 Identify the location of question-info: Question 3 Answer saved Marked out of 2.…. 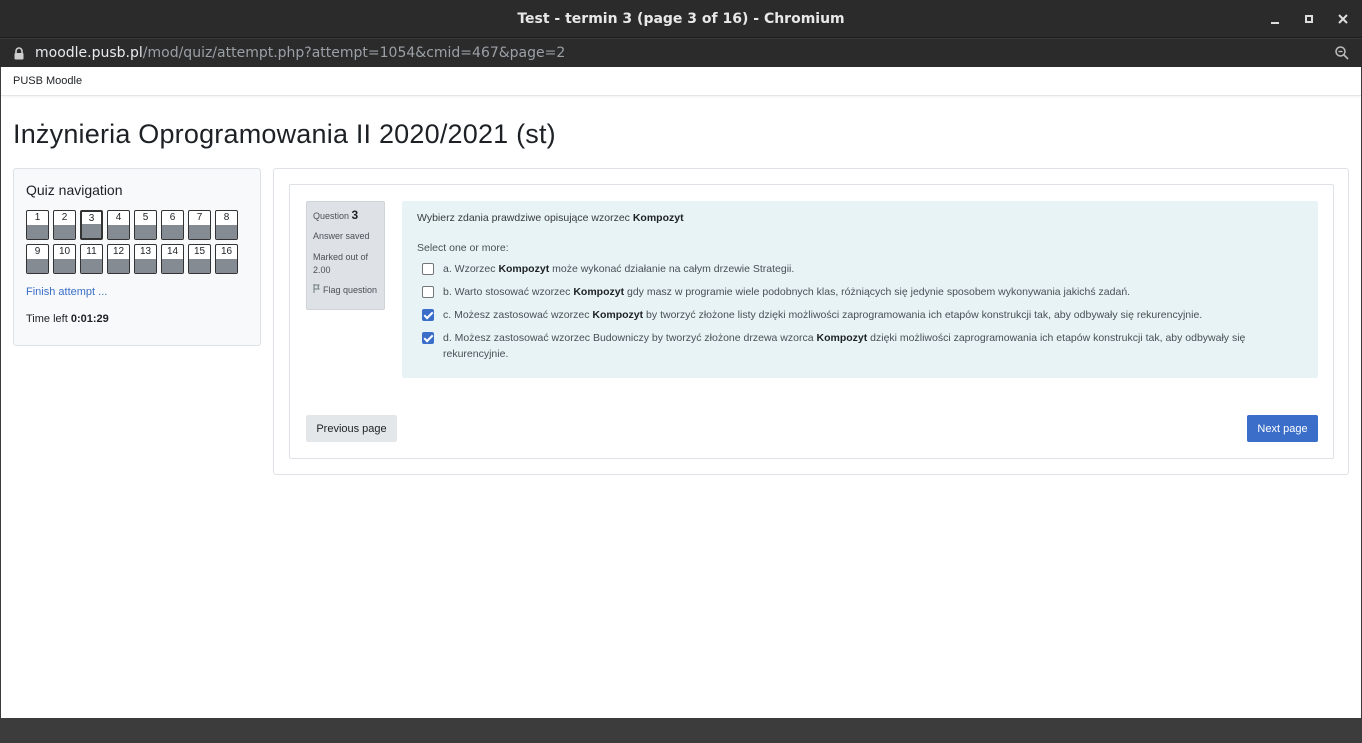
(345, 255).